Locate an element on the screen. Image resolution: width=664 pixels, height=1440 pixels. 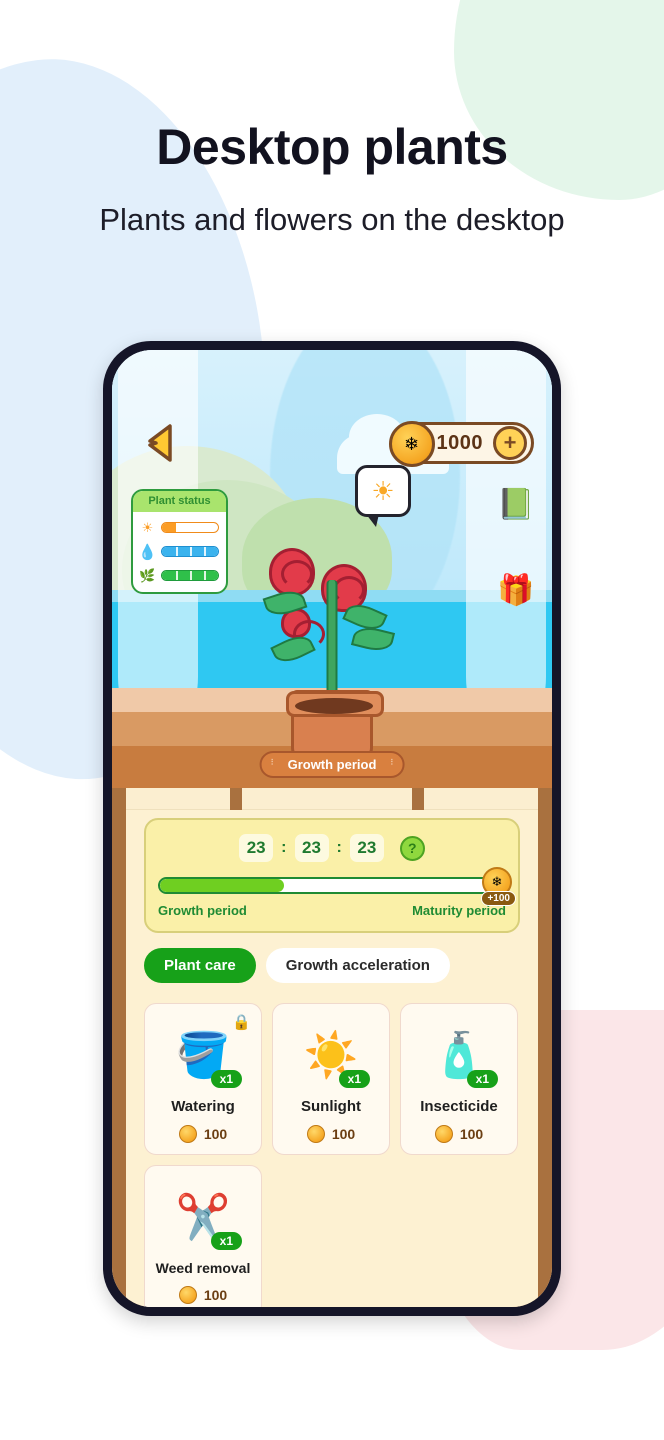
reward-badge: +100 is located at coordinates (498, 898).